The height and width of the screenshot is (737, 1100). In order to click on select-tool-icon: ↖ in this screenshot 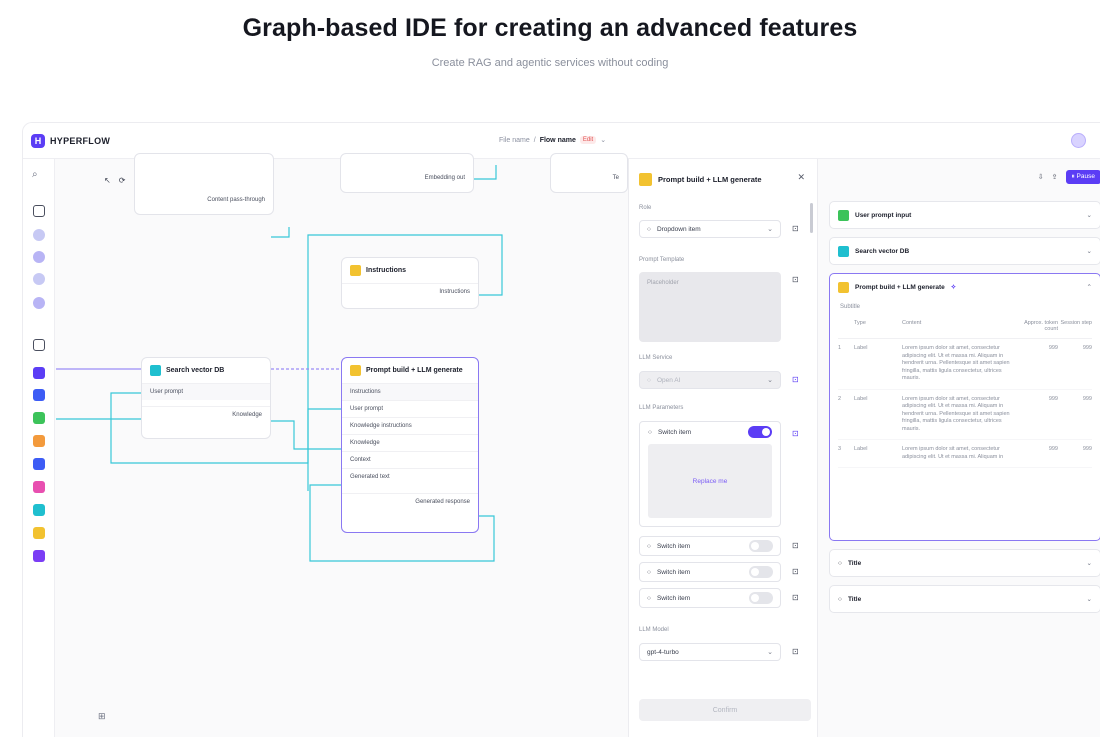, I will do `click(107, 180)`.